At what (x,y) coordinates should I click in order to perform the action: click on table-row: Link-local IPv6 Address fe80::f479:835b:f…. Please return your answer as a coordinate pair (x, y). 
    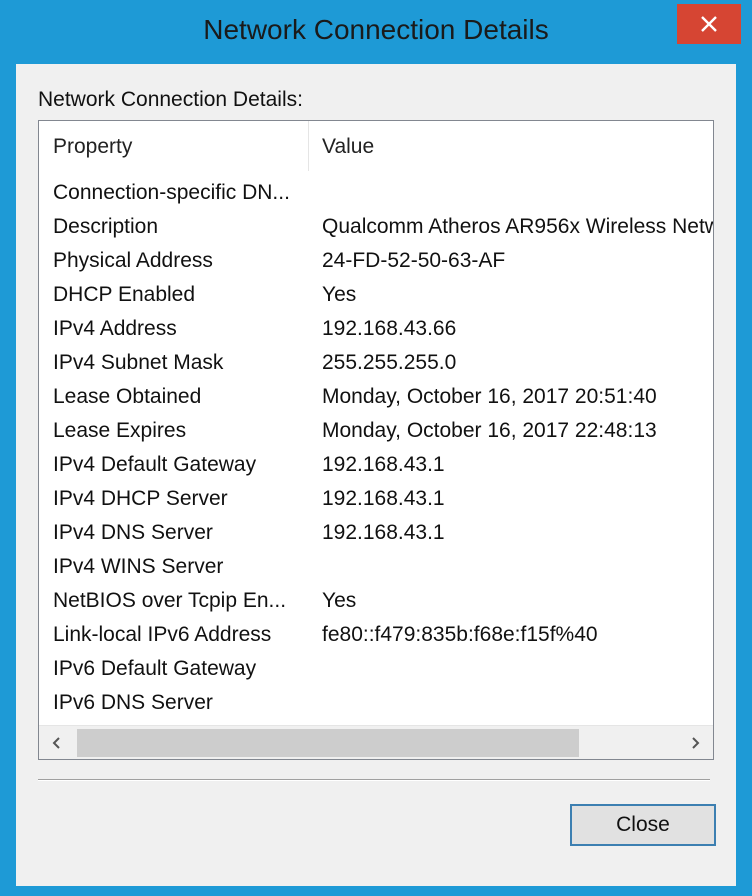
    Looking at the image, I should click on (376, 634).